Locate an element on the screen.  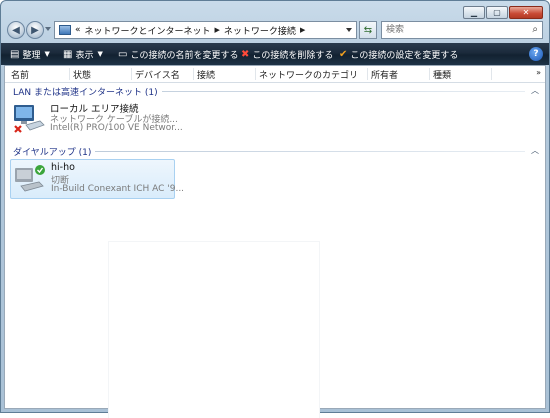
back-button: ◀ is located at coordinates (16, 30).